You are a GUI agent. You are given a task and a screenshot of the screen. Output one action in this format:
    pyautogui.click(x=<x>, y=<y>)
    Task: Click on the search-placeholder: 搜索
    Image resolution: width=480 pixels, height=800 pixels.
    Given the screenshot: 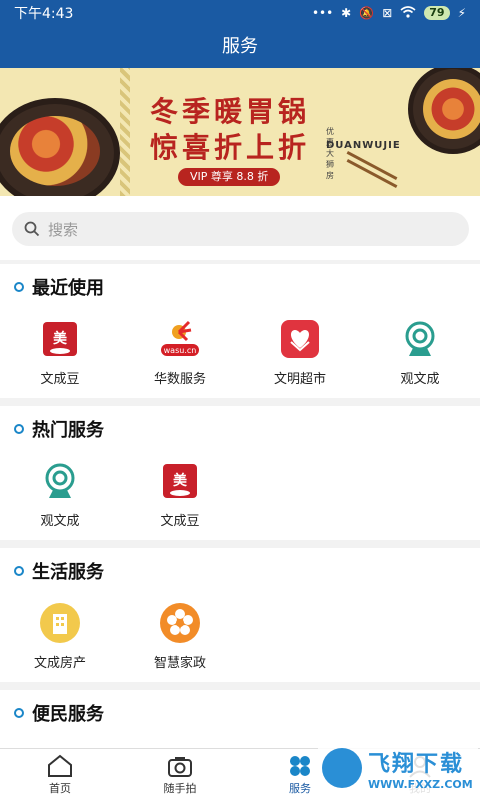 What is the action you would take?
    pyautogui.click(x=63, y=229)
    